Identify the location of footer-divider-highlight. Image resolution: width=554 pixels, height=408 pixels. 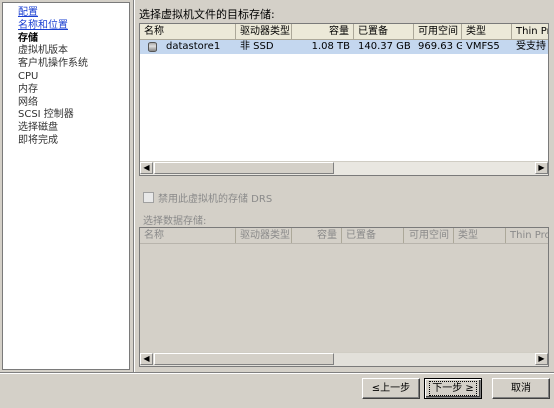
(277, 373).